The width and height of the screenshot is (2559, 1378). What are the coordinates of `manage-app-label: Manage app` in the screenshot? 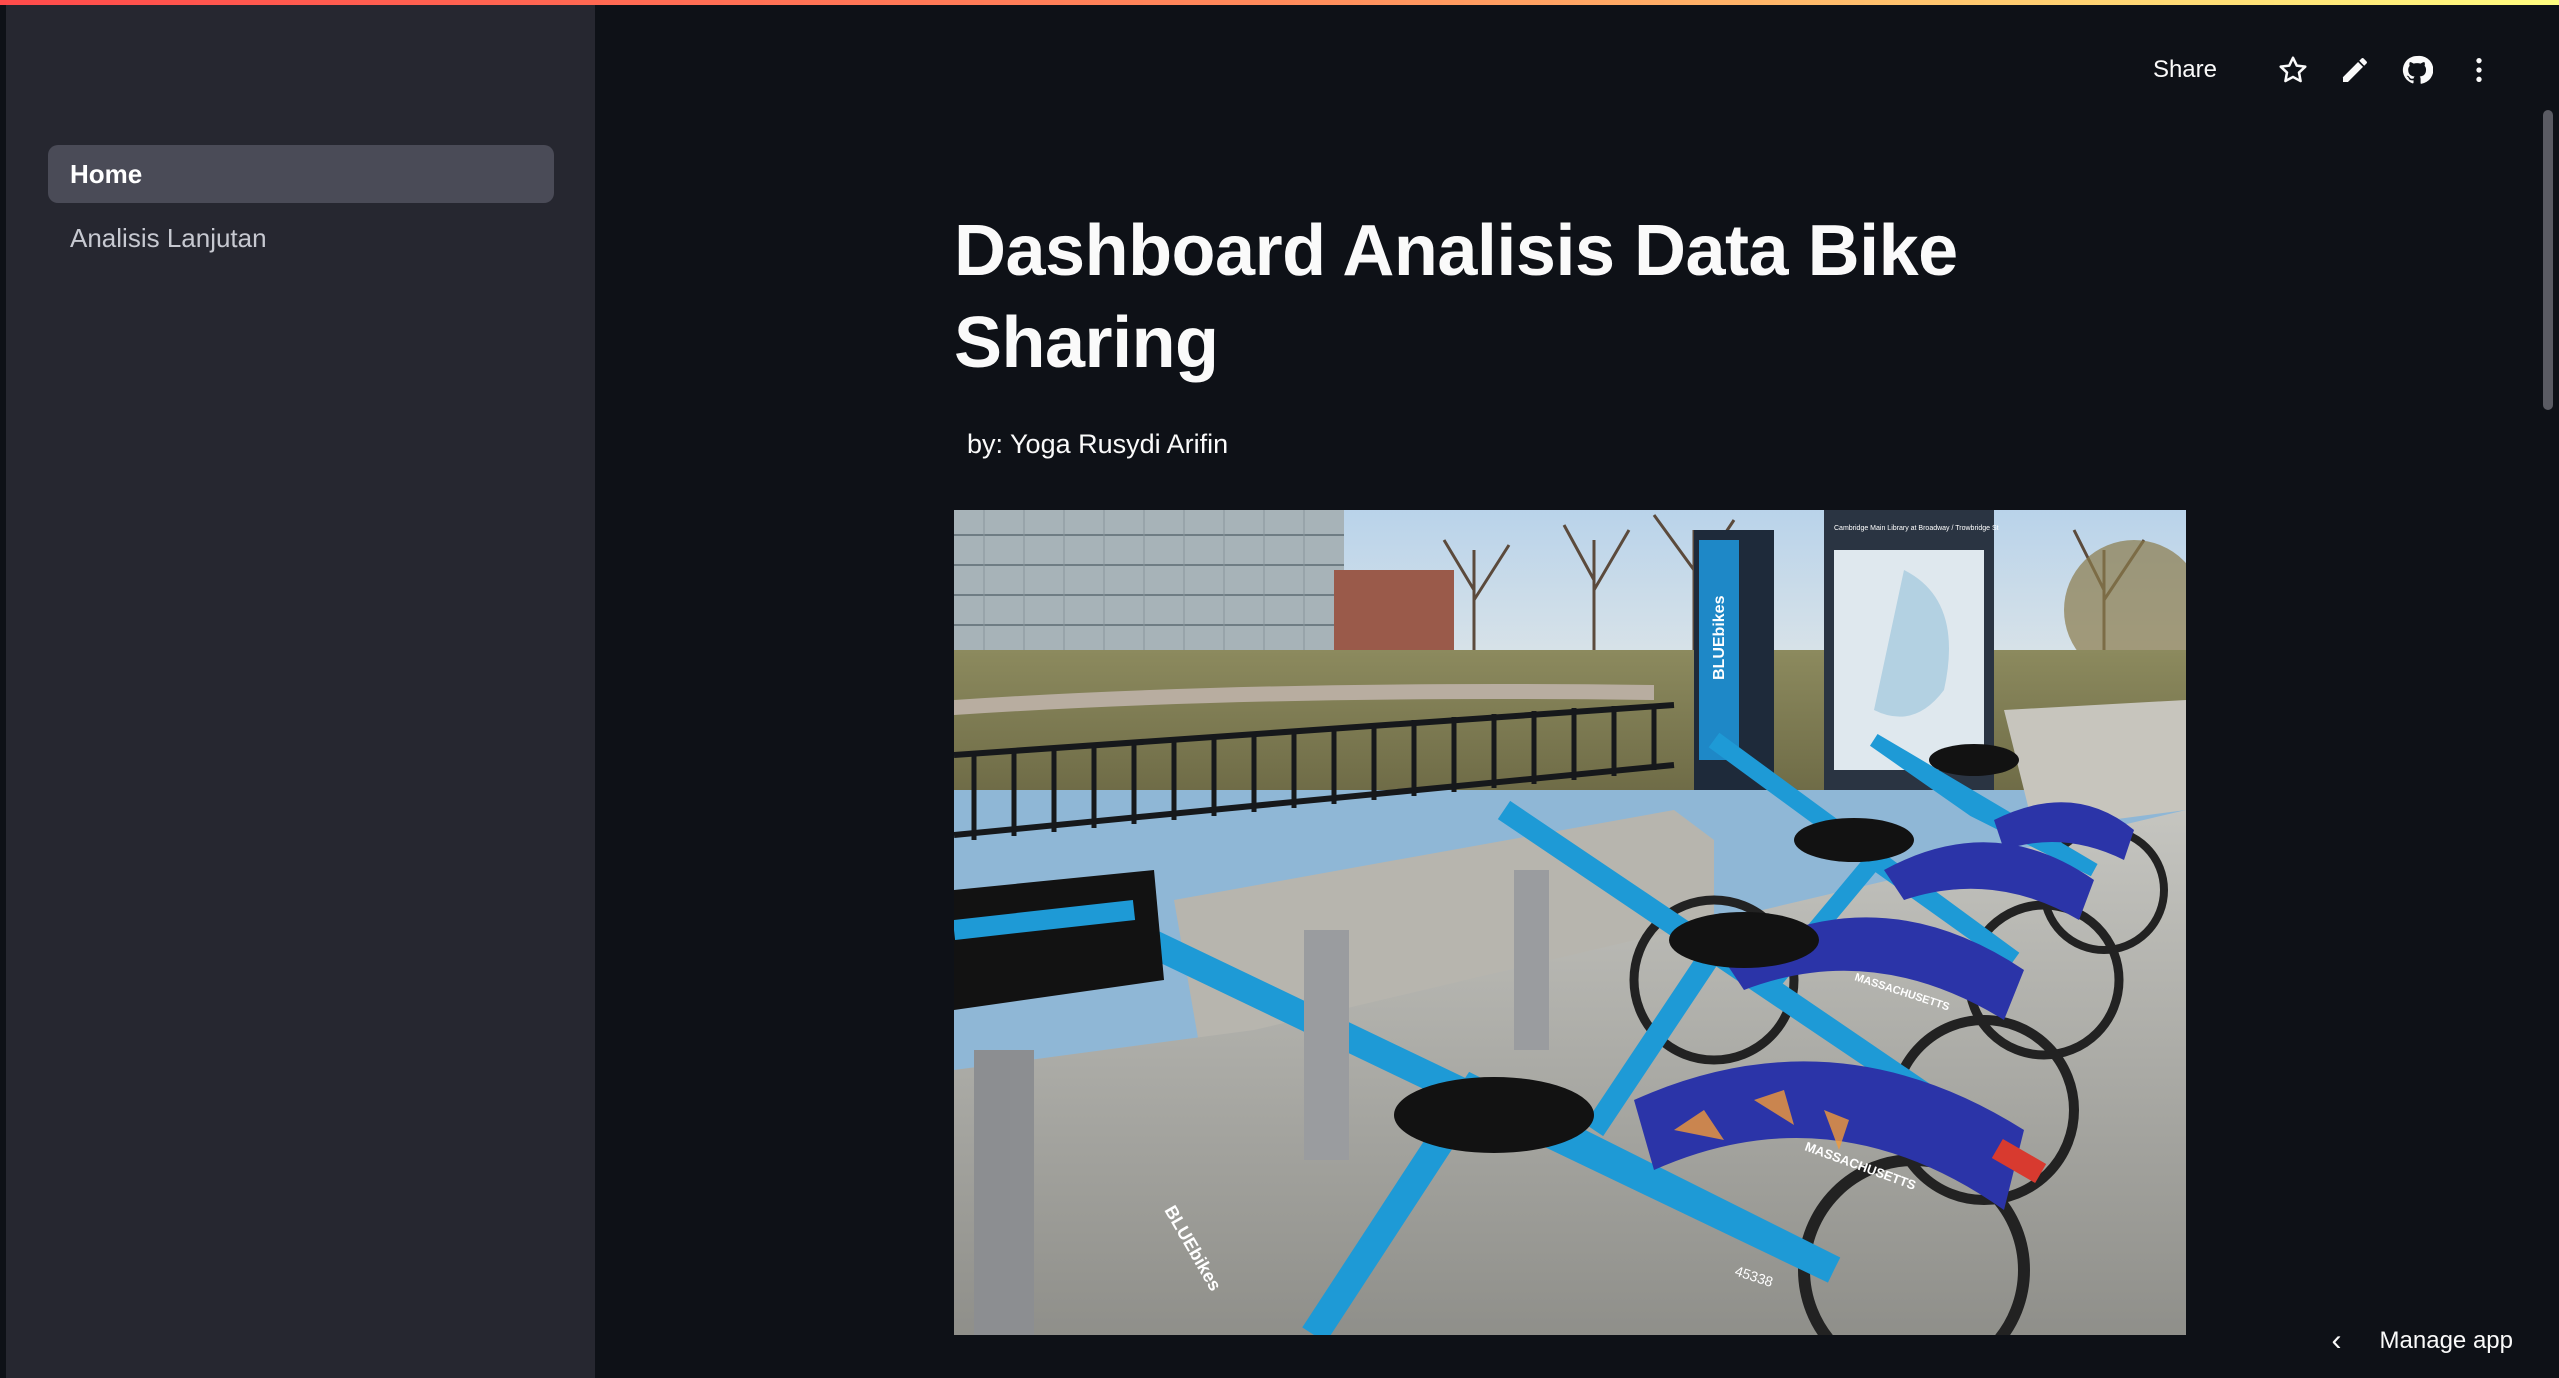 It's located at (2446, 1340).